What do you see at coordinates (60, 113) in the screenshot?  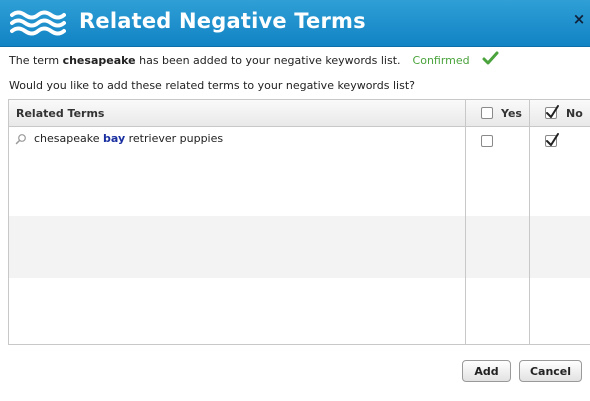 I see `column-header-related-terms: Related Terms` at bounding box center [60, 113].